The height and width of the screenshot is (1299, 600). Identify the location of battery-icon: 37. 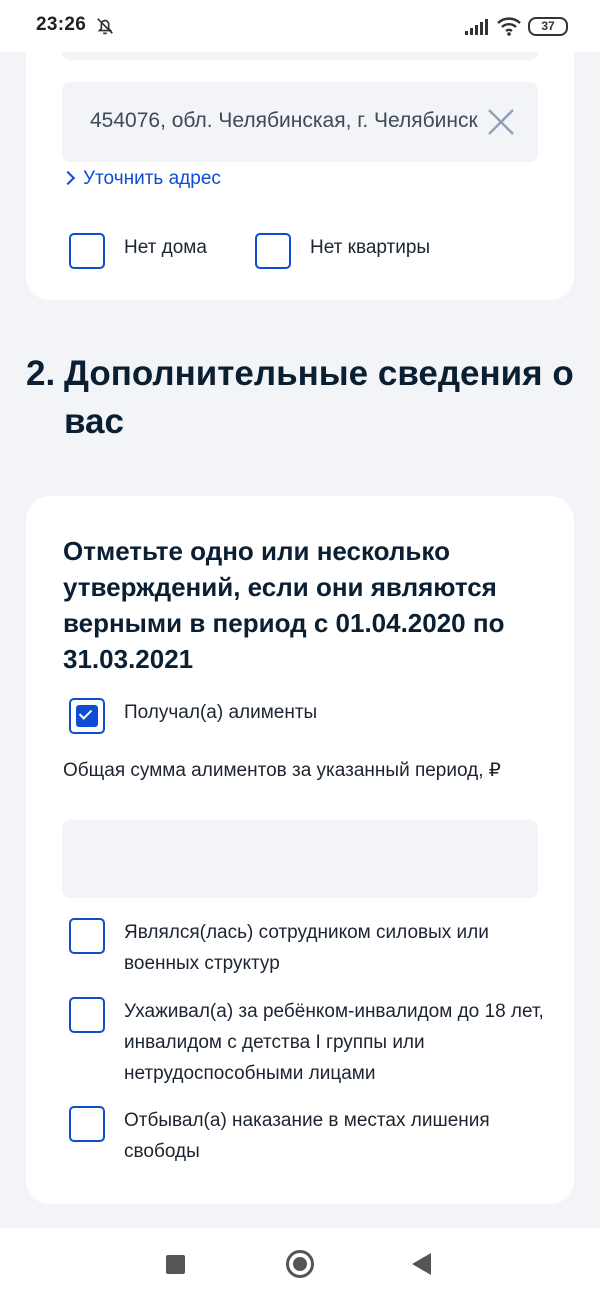
(548, 26).